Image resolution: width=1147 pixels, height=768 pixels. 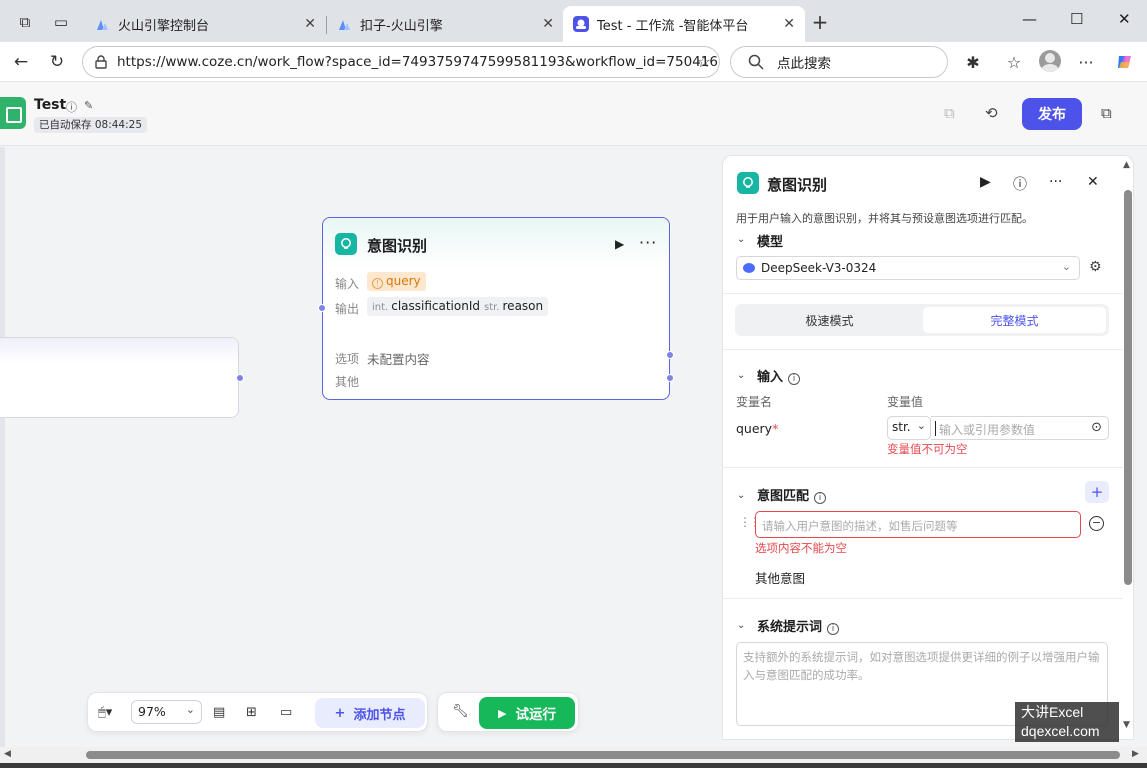 I want to click on input-var-name: query*, so click(x=757, y=428).